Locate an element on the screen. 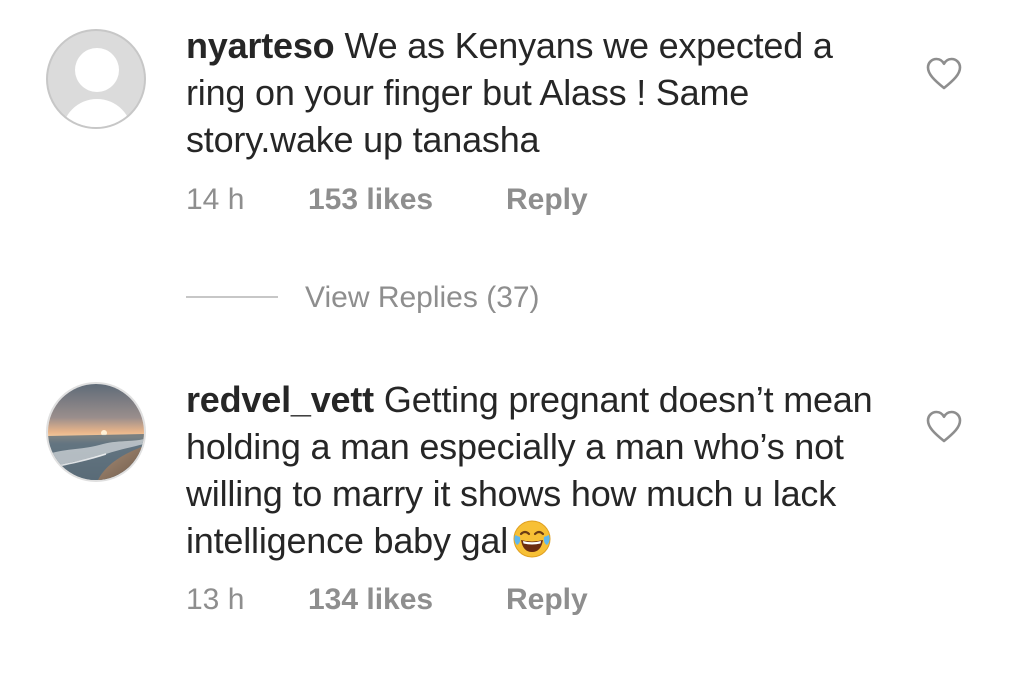  view-replies-label: View Replies (37) is located at coordinates (422, 297).